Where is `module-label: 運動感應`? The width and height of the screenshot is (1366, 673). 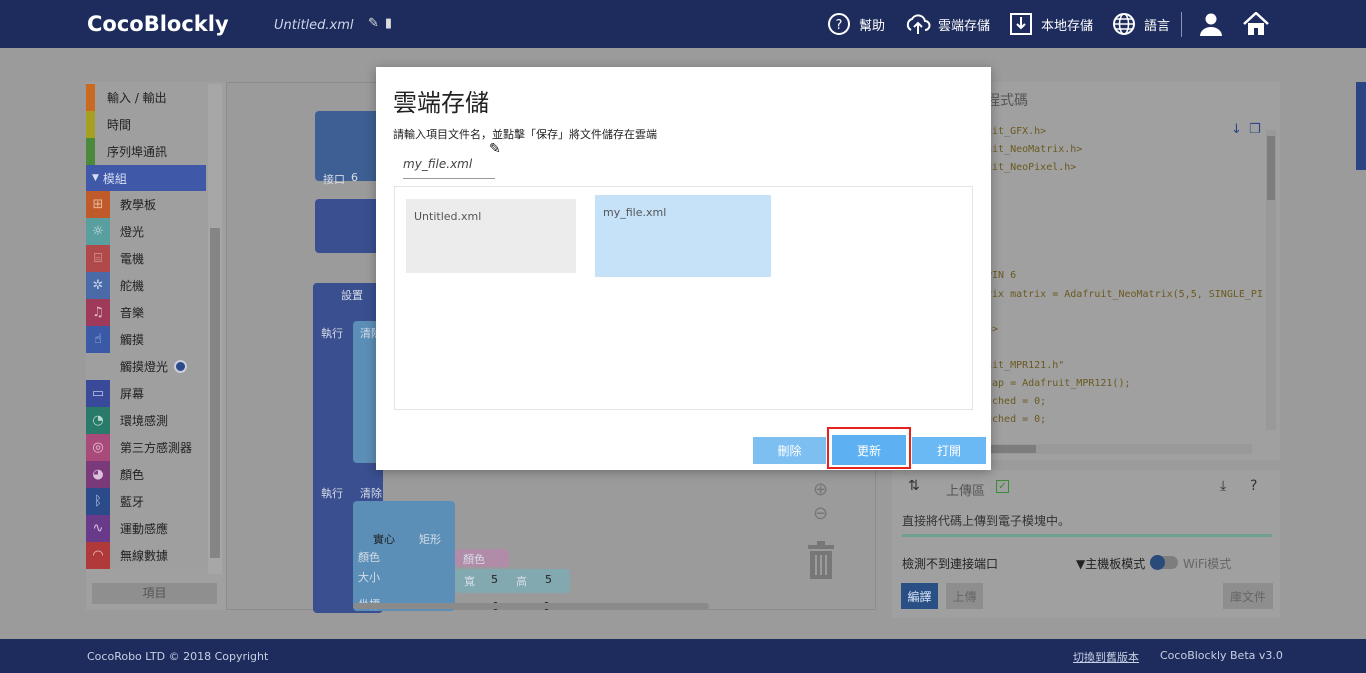 module-label: 運動感應 is located at coordinates (144, 529).